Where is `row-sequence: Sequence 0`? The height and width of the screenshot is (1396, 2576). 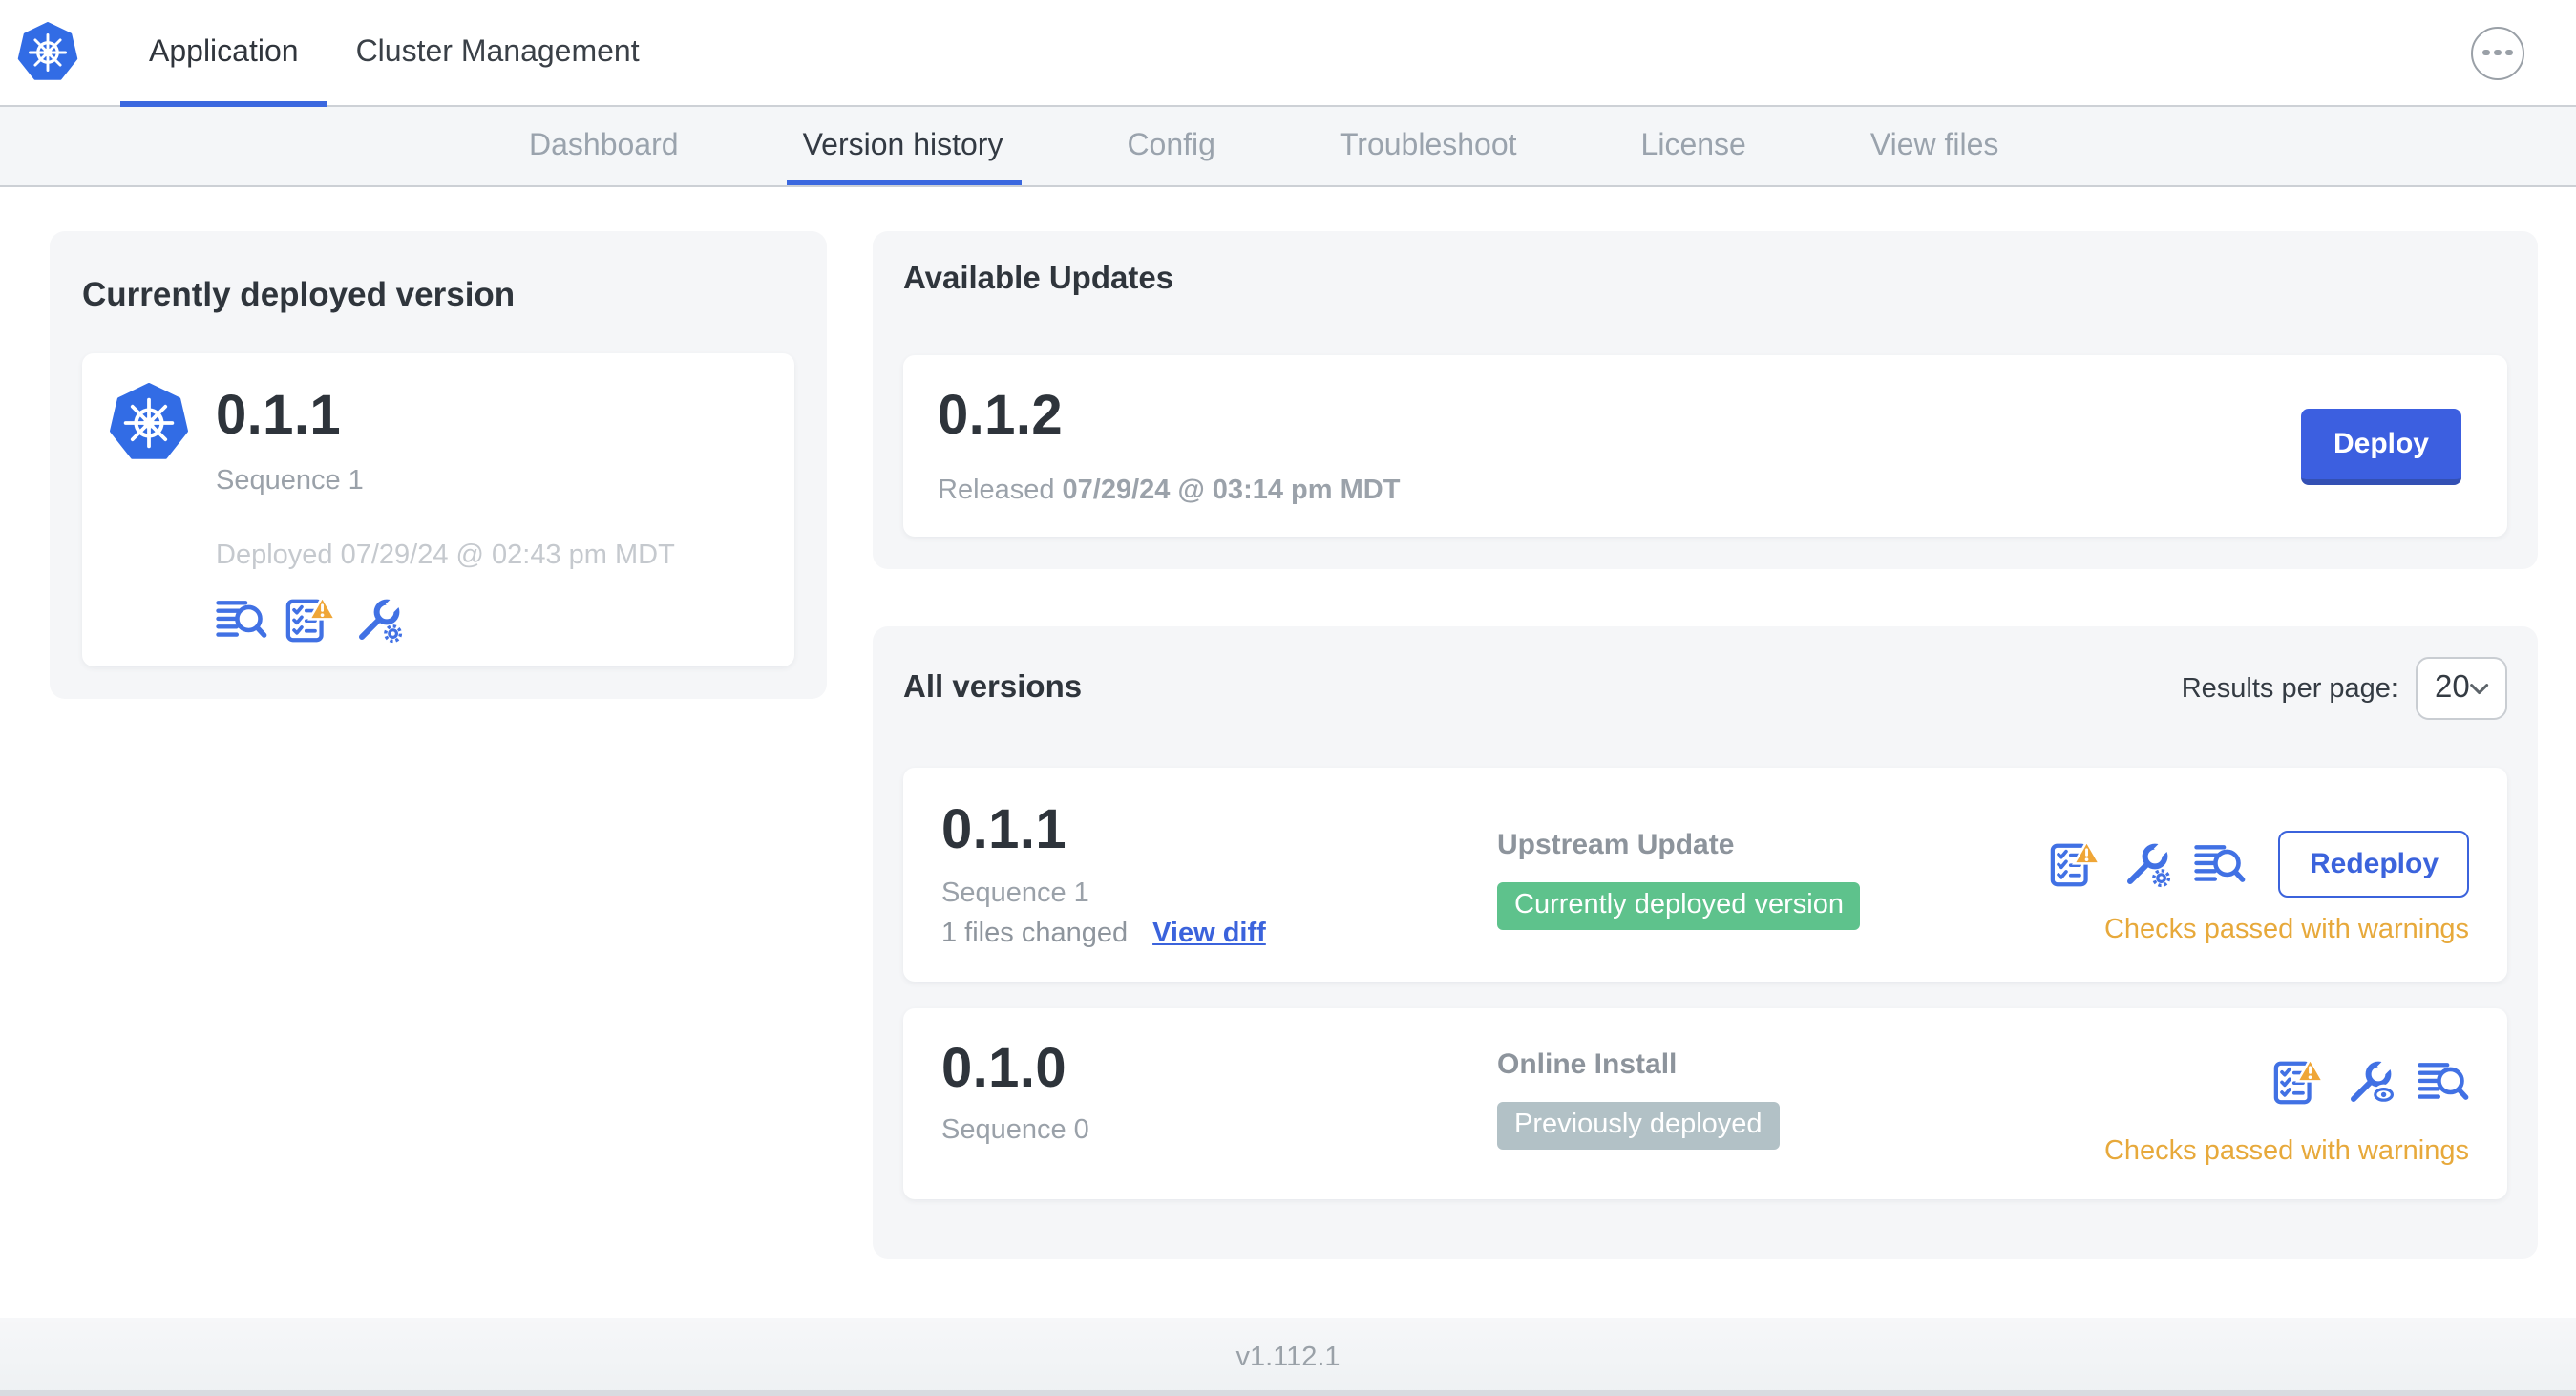
row-sequence: Sequence 0 is located at coordinates (1015, 1131).